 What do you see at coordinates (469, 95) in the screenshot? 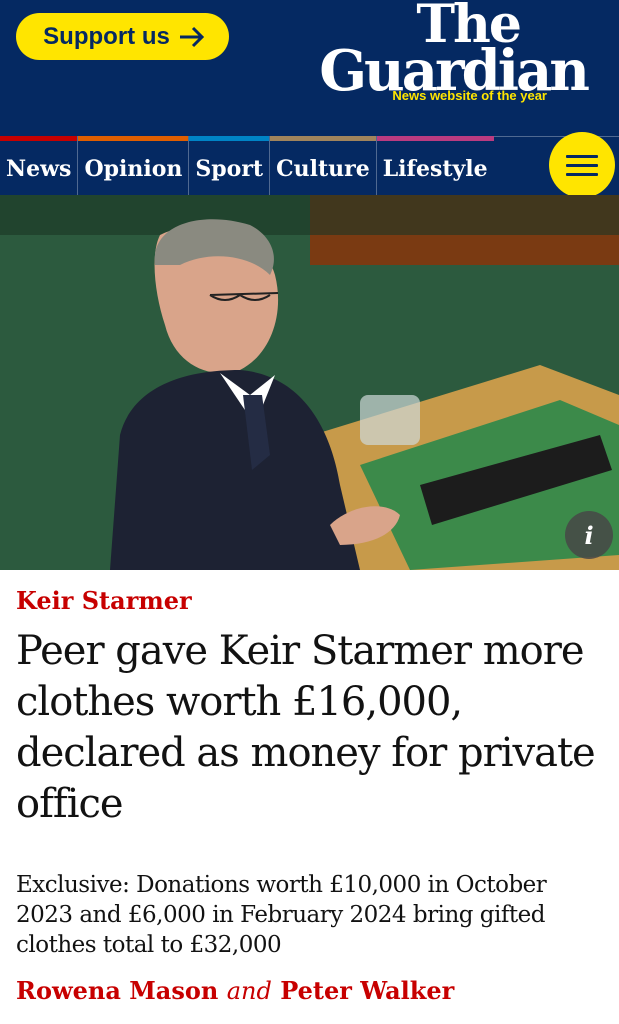
I see `award-tagline: News website of the year` at bounding box center [469, 95].